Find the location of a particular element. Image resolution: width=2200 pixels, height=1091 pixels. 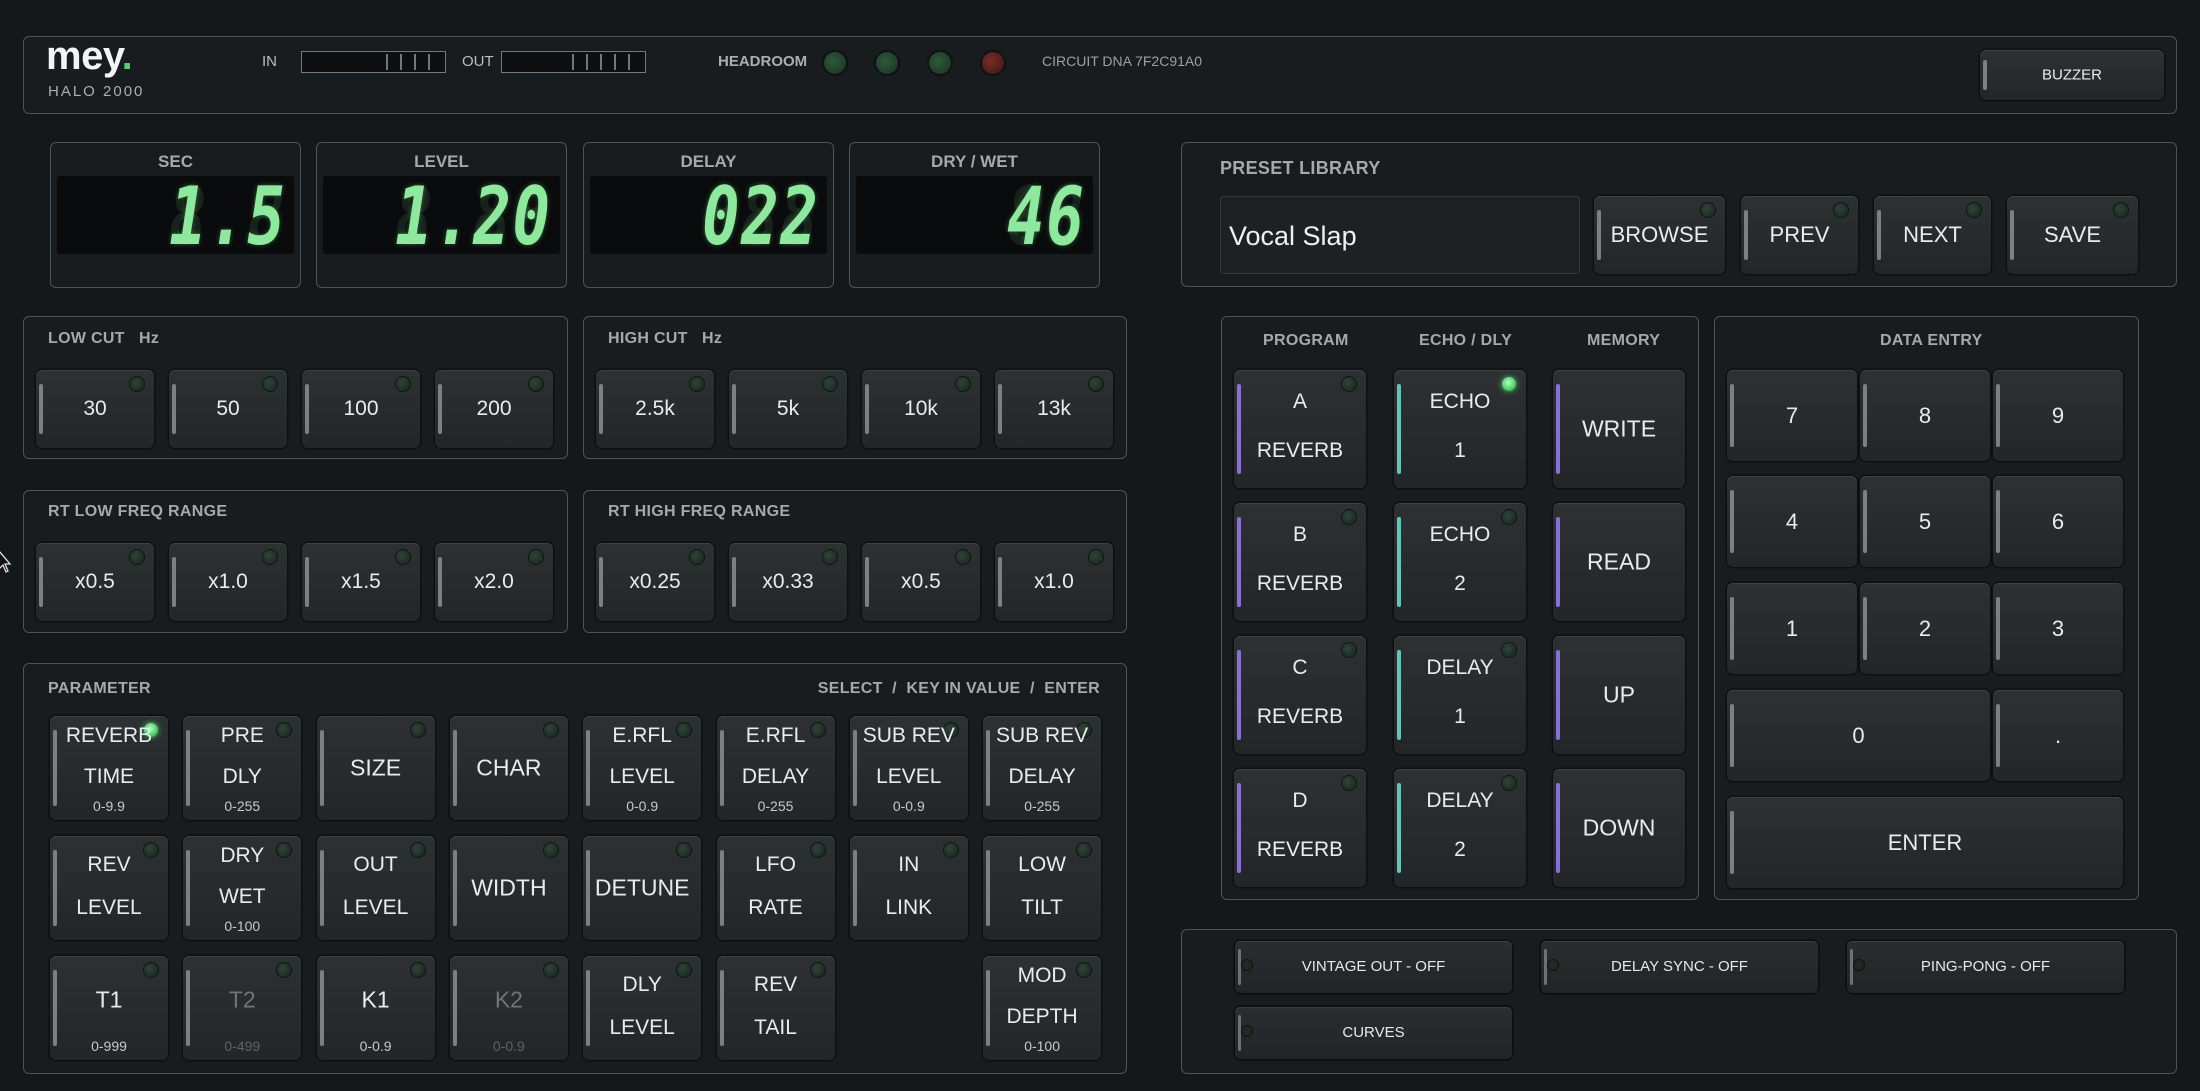

button-label-line2: TILT is located at coordinates (1042, 908).